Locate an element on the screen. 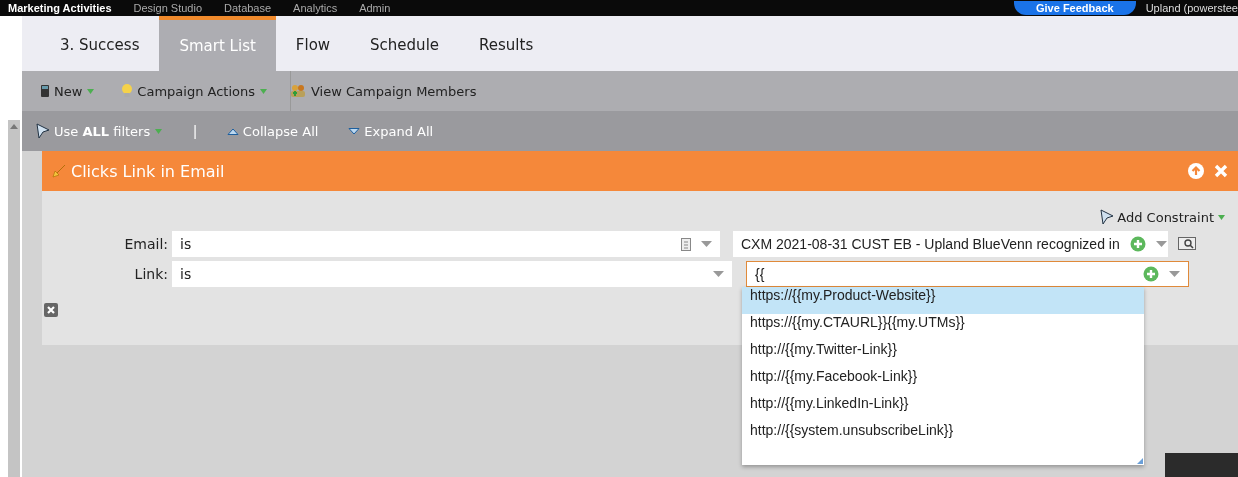  field-label: Link: is located at coordinates (151, 274).